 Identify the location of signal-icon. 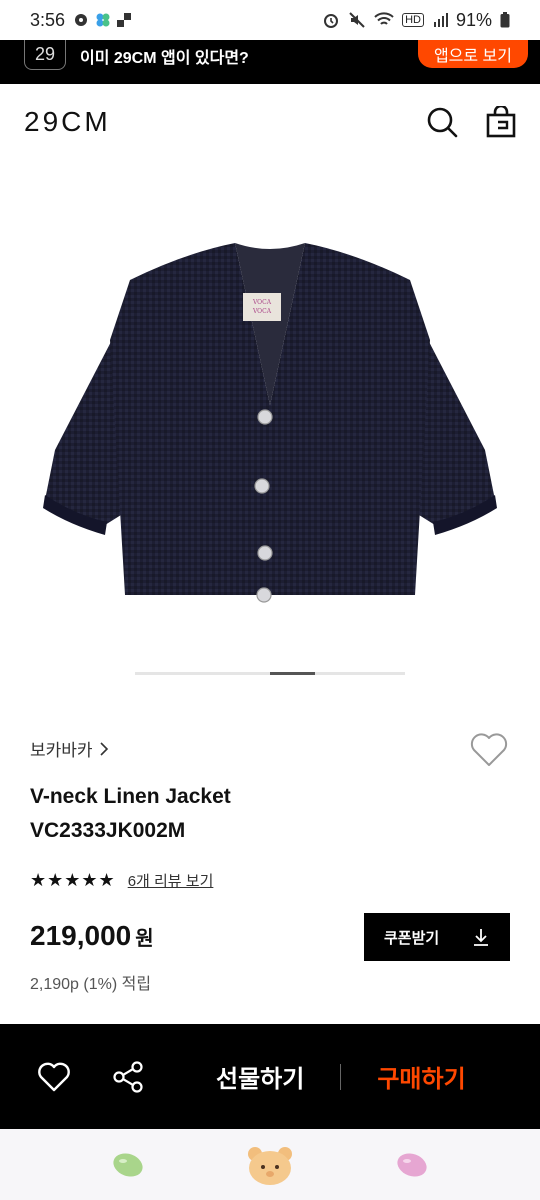
(440, 20).